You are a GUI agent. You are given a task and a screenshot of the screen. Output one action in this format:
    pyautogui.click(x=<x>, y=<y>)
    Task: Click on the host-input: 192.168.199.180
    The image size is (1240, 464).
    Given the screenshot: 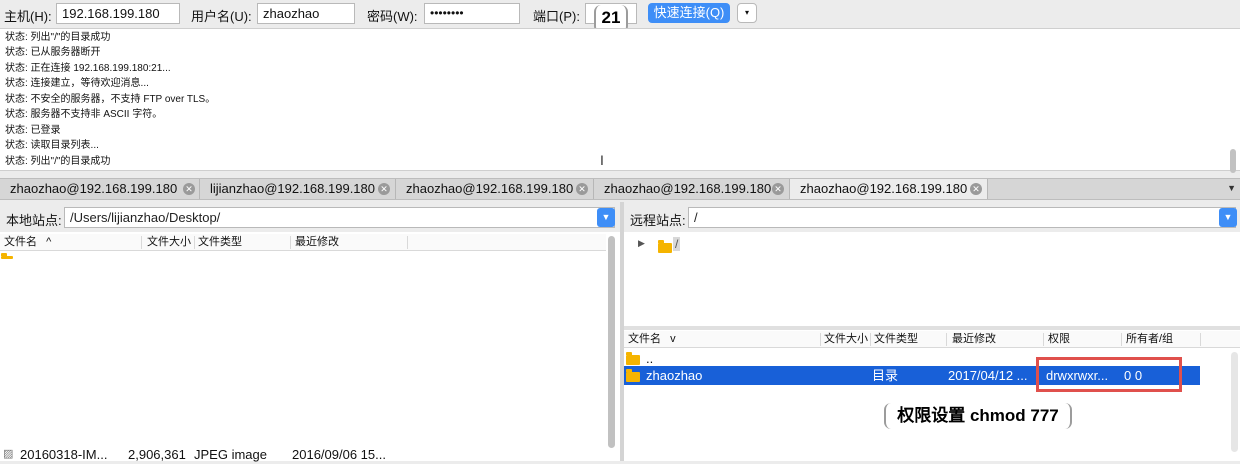 What is the action you would take?
    pyautogui.click(x=118, y=13)
    